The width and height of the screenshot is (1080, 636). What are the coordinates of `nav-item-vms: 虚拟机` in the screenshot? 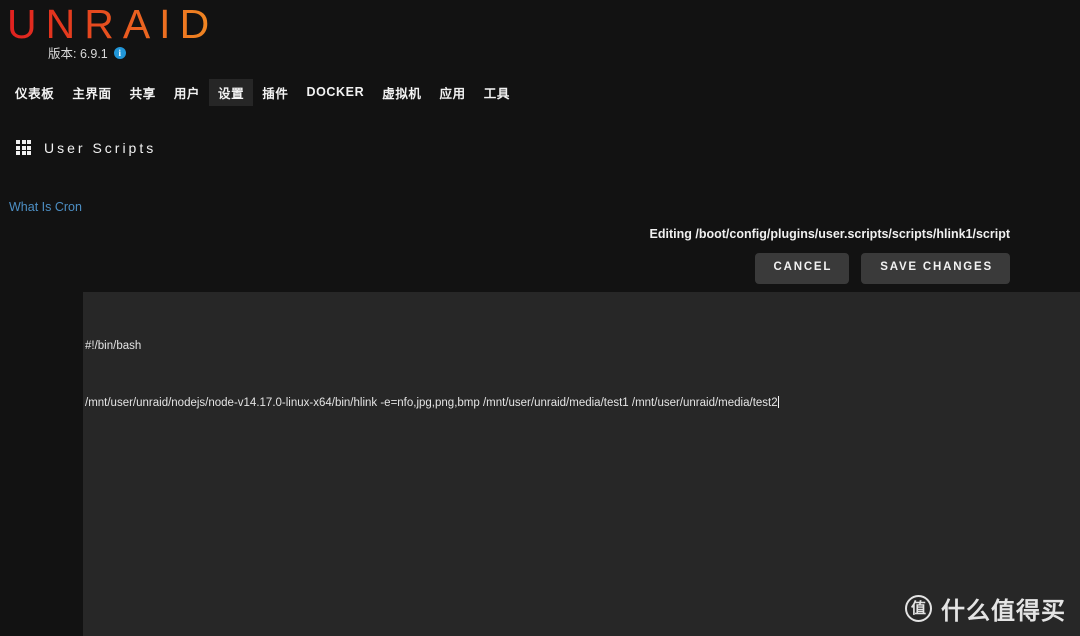 It's located at (401, 92).